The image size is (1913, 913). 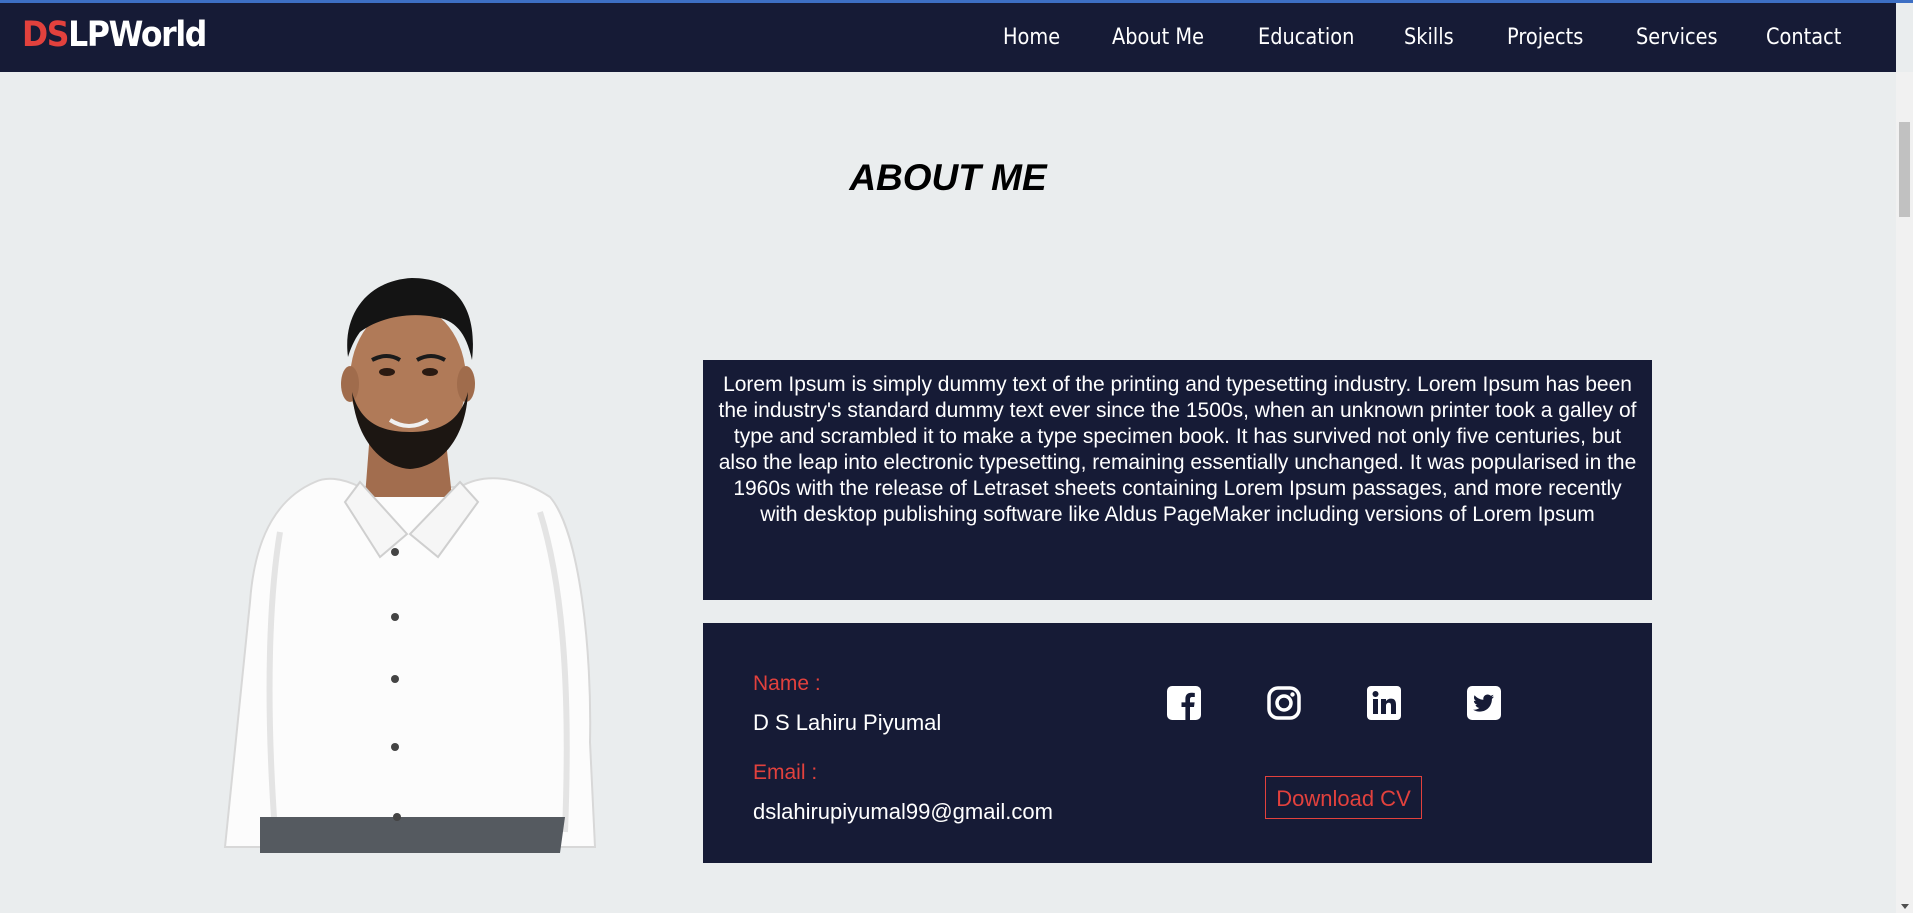 What do you see at coordinates (847, 722) in the screenshot?
I see `name-value: D S Lahiru Piyumal` at bounding box center [847, 722].